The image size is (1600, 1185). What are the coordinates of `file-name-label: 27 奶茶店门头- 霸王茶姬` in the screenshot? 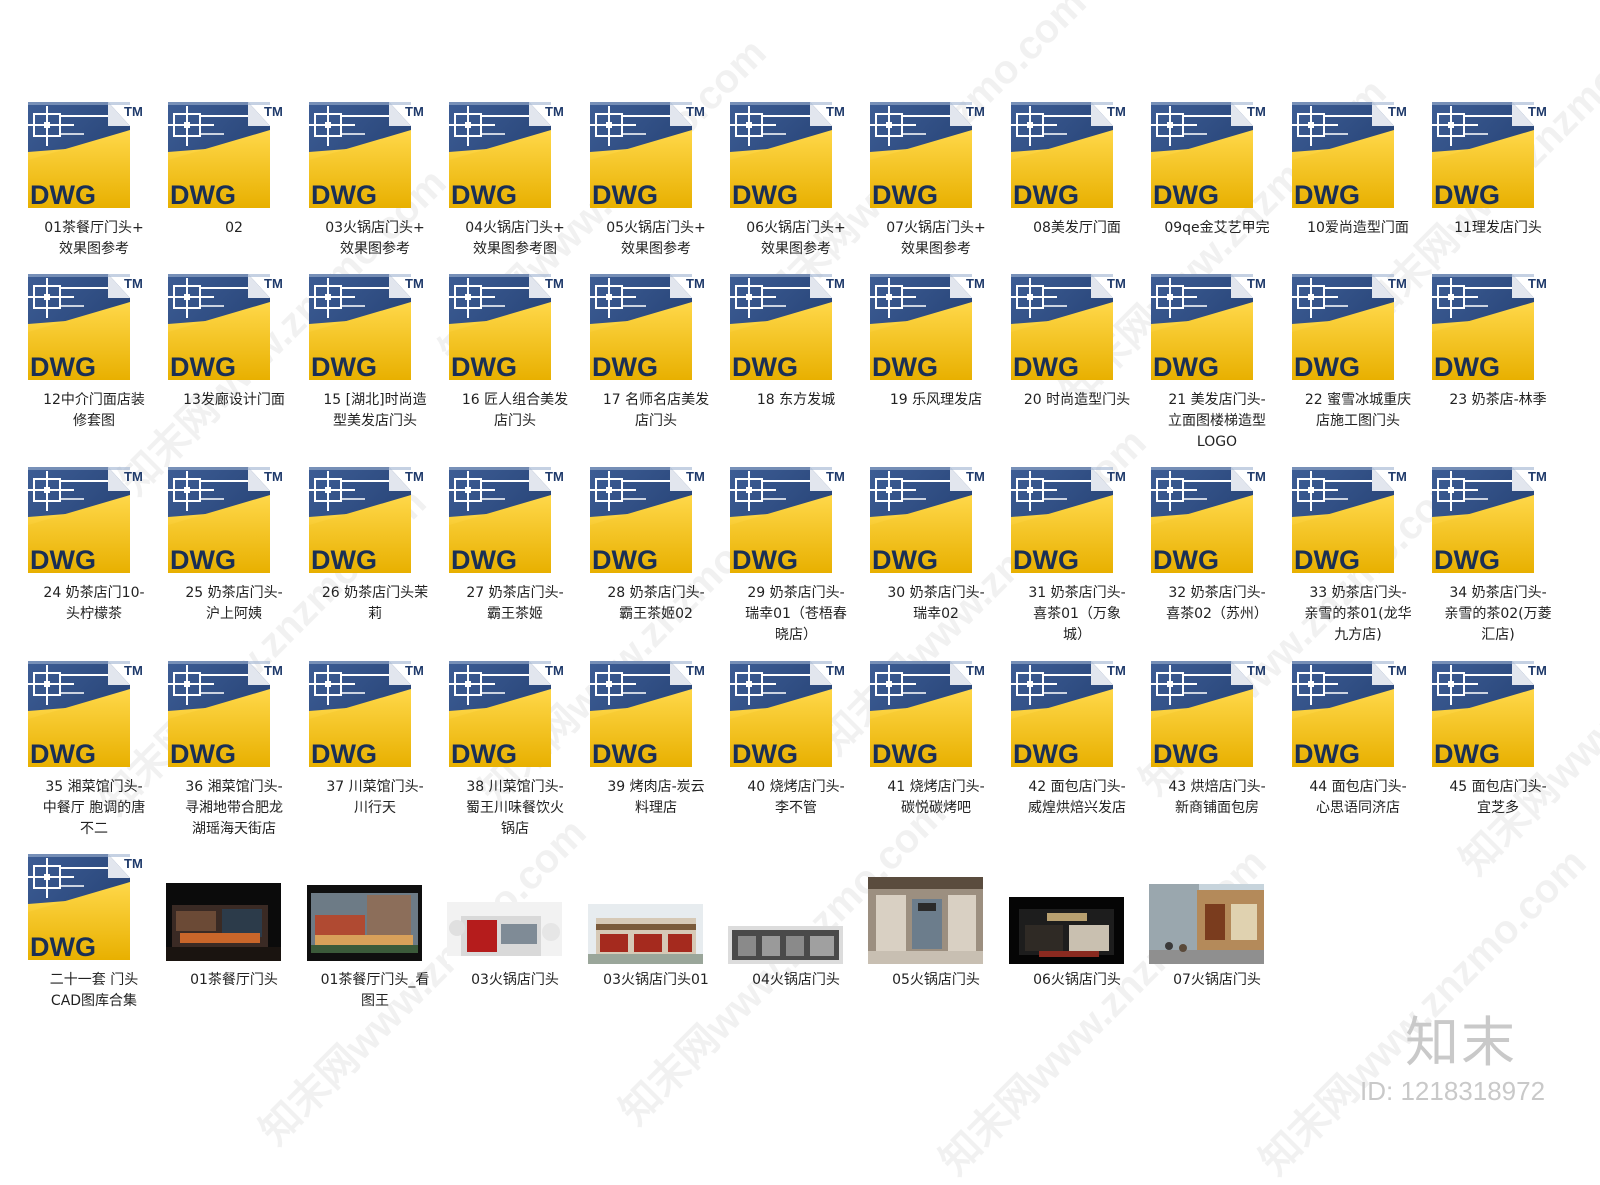 It's located at (515, 603).